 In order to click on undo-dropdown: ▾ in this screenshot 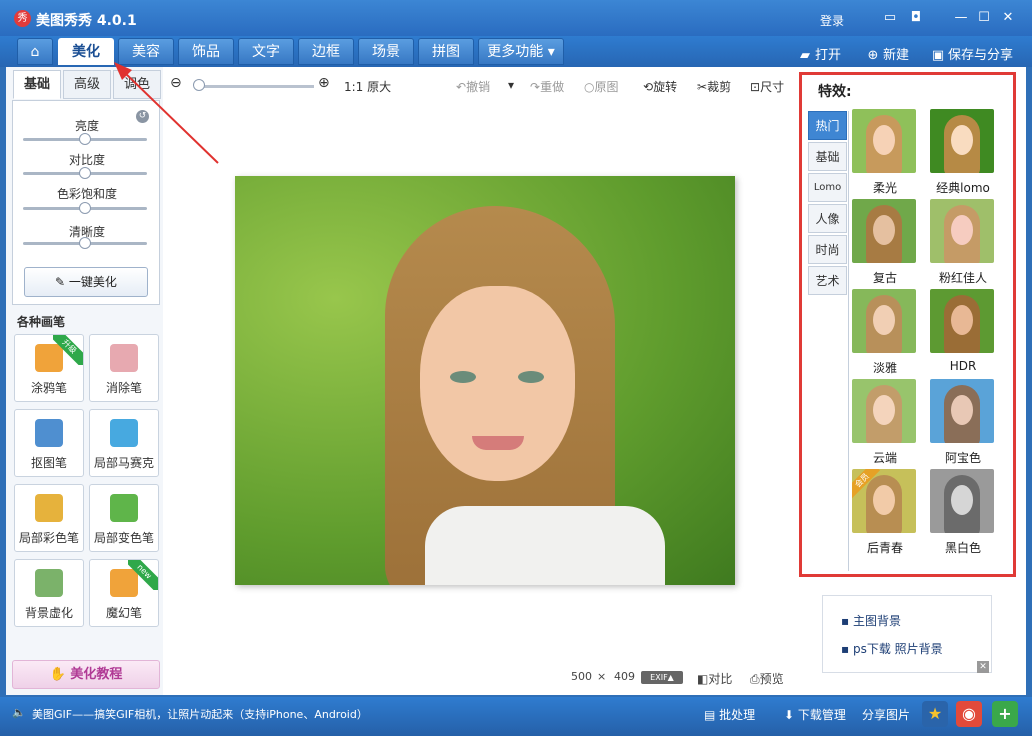, I will do `click(511, 85)`.